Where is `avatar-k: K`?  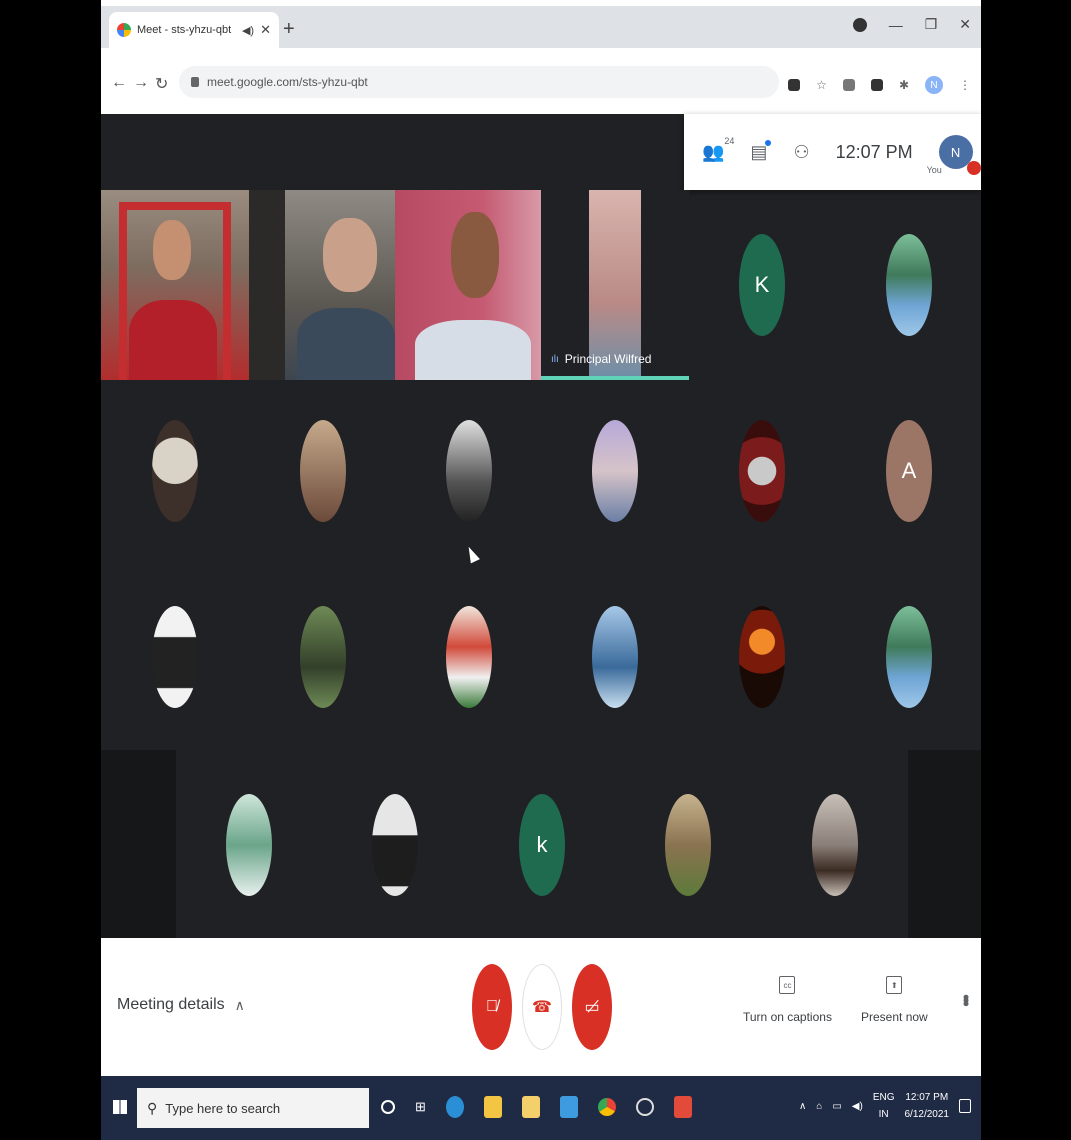 avatar-k: K is located at coordinates (762, 285).